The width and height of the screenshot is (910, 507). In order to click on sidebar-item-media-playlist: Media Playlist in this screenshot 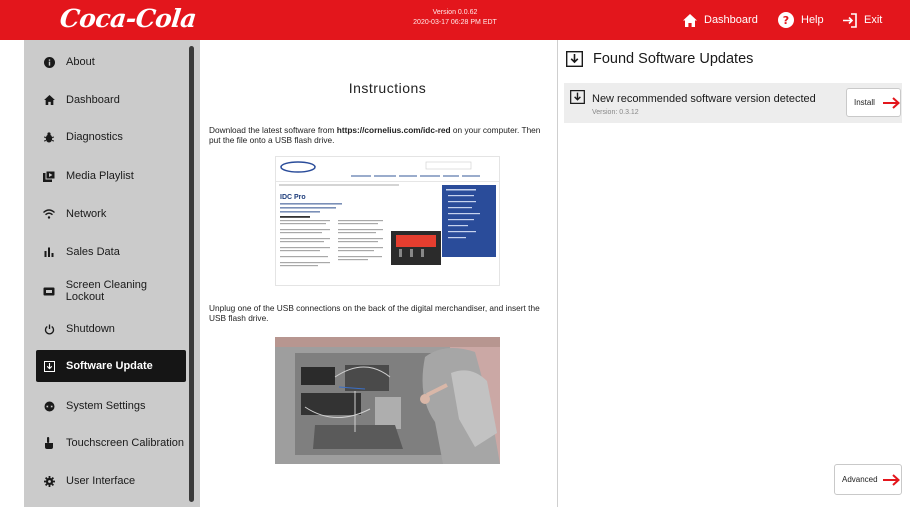, I will do `click(111, 176)`.